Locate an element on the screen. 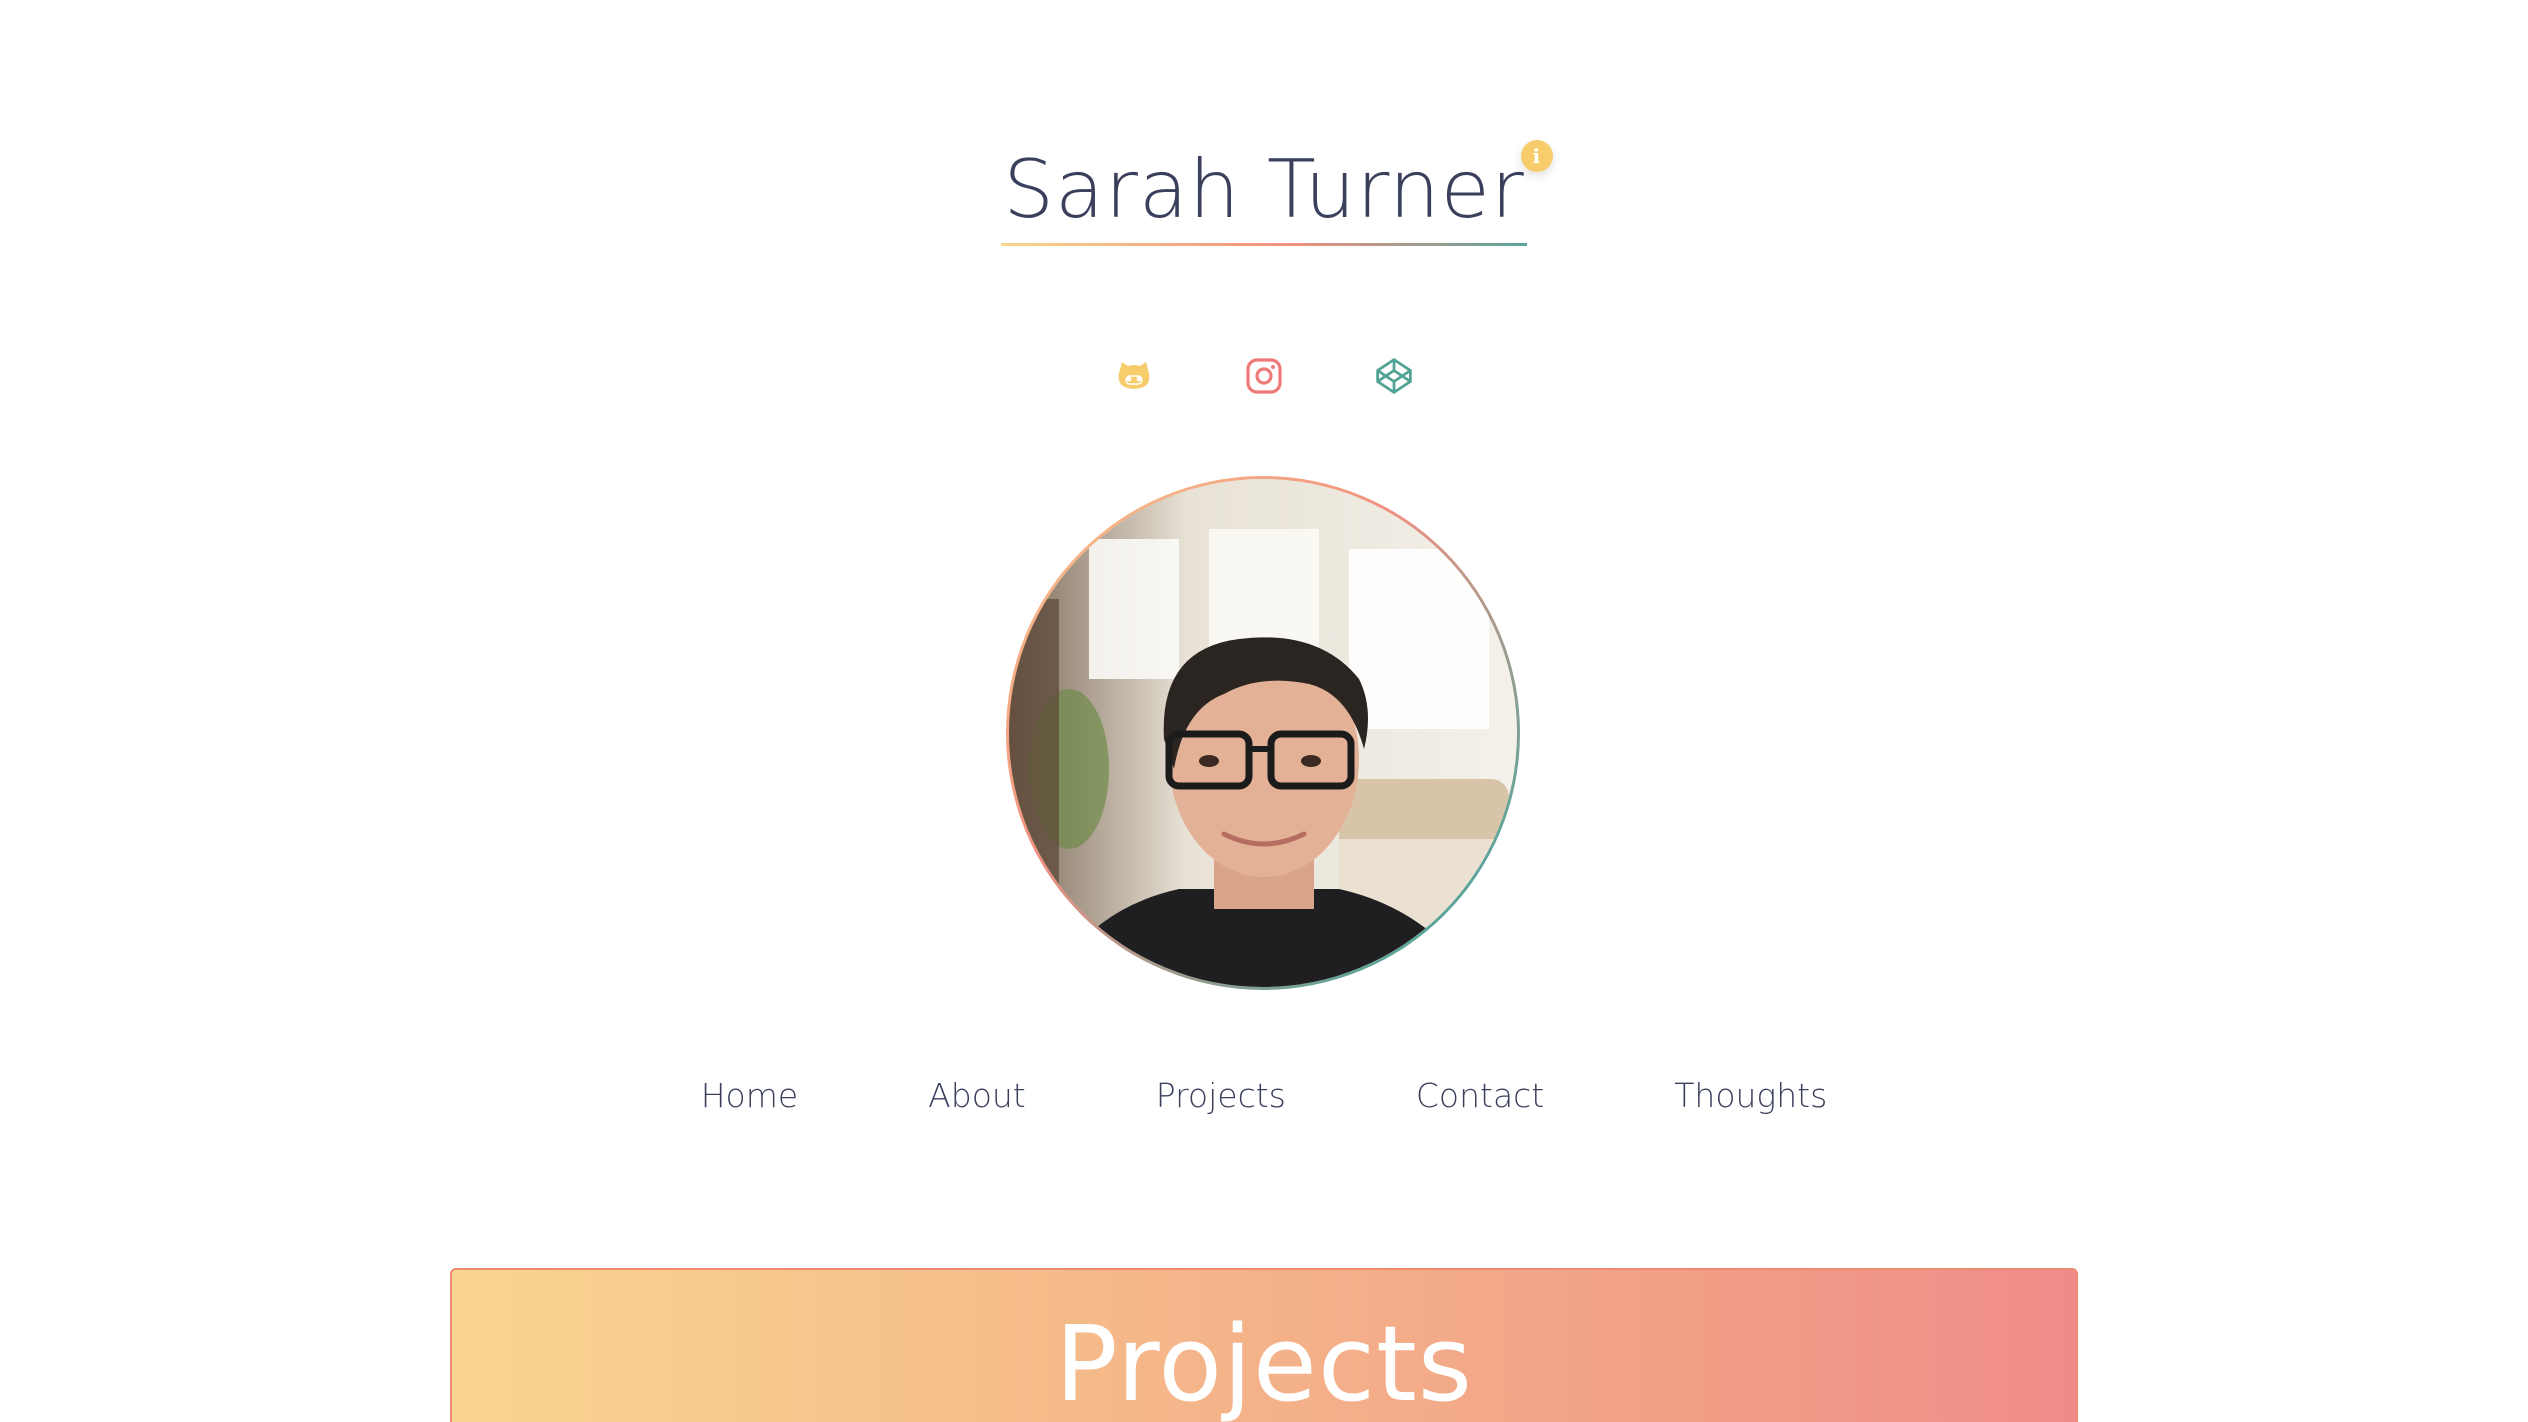 The image size is (2528, 1422). nav-projects: Projects is located at coordinates (1221, 1095).